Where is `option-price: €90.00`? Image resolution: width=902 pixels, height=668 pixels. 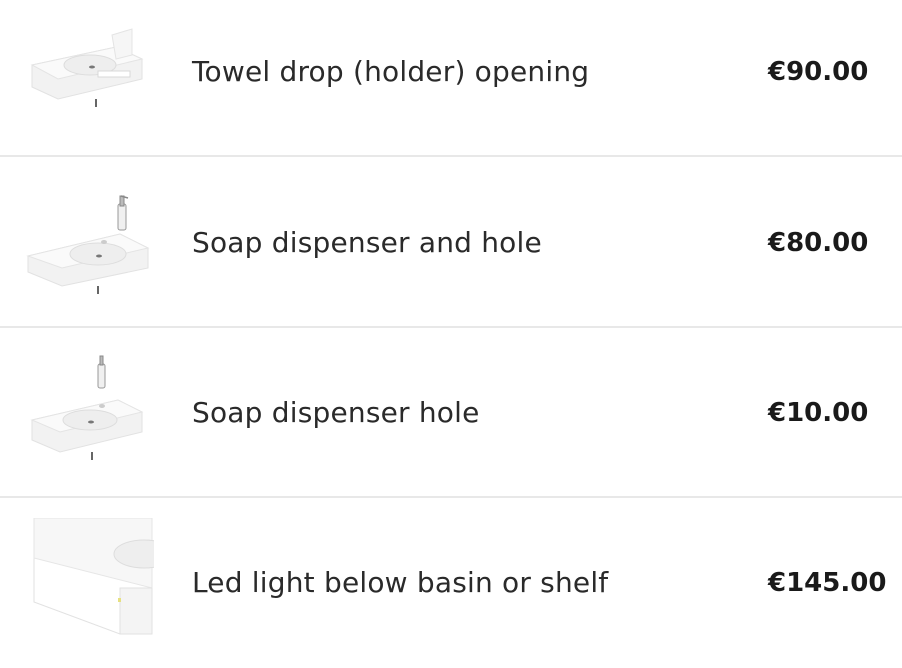
option-price: €90.00 is located at coordinates (818, 72).